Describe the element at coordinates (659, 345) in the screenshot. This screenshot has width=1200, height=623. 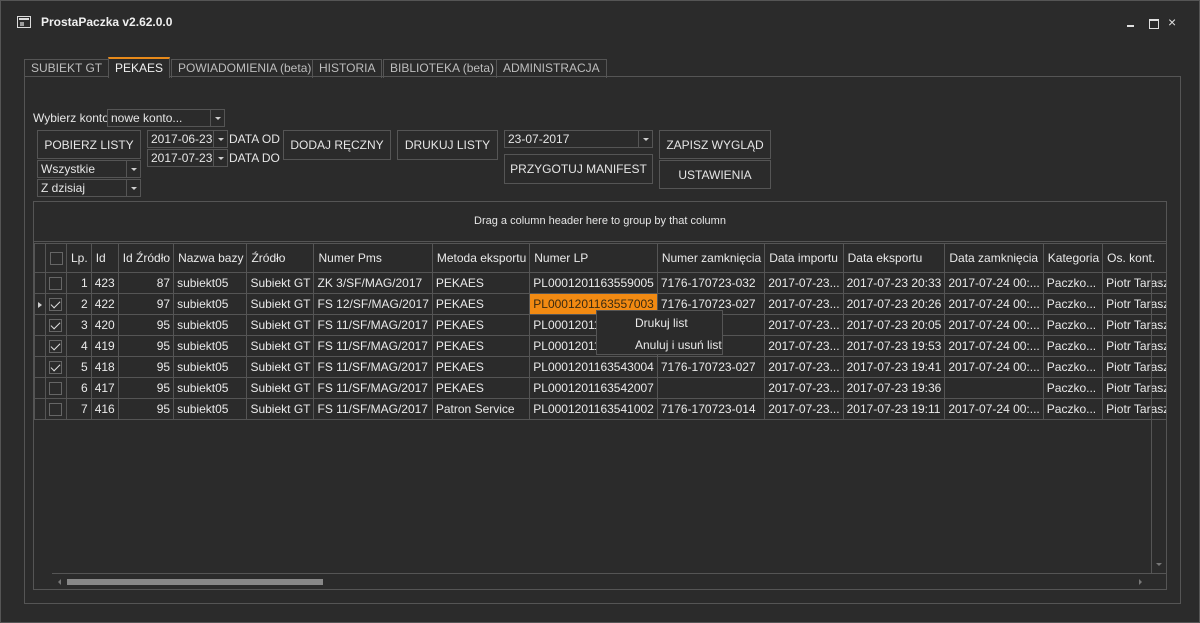
I see `cancel-delete-list-menu-item: Anuluj i usuń list` at that location.